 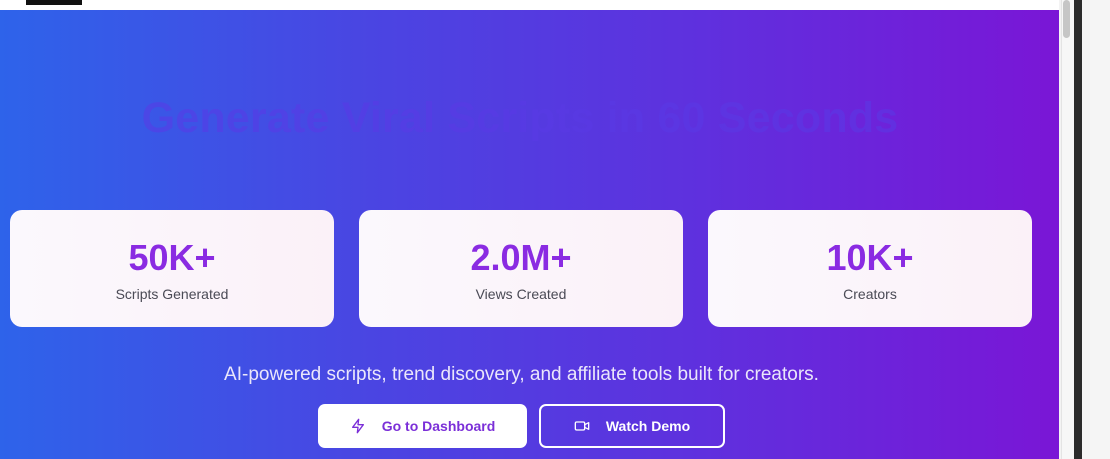 I want to click on stat-card-views: 2.0M+ Views Created, so click(x=521, y=268).